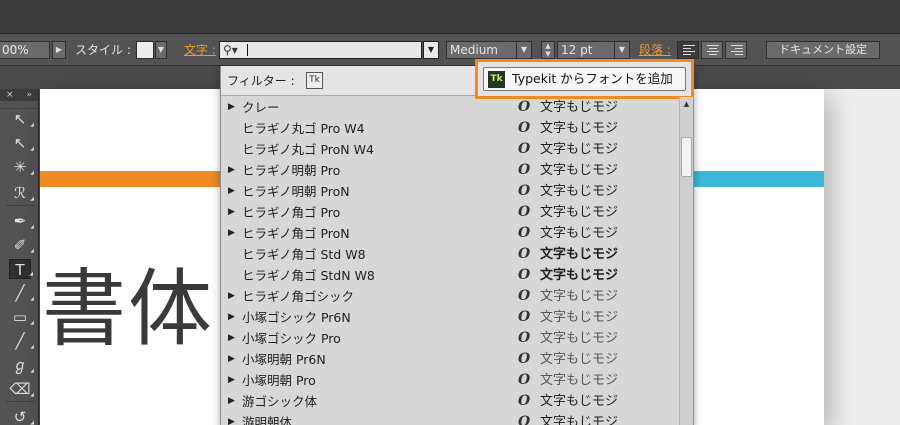 Image resolution: width=900 pixels, height=425 pixels. What do you see at coordinates (450, 338) in the screenshot?
I see `font-list-item: ▶ 小塚ゴシック Pro O 文字もじモジ` at bounding box center [450, 338].